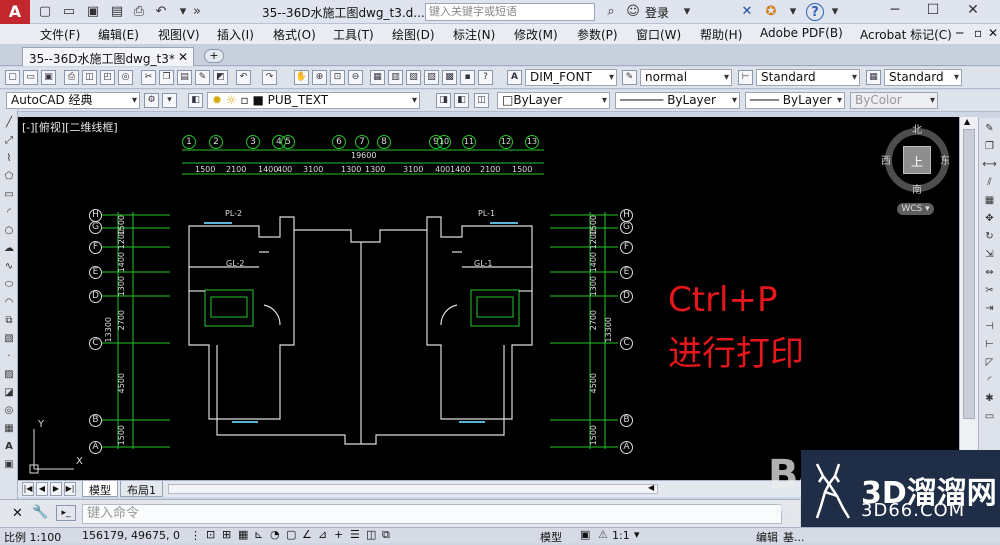  What do you see at coordinates (9, 375) in the screenshot?
I see `hatch-icon: ▨` at bounding box center [9, 375].